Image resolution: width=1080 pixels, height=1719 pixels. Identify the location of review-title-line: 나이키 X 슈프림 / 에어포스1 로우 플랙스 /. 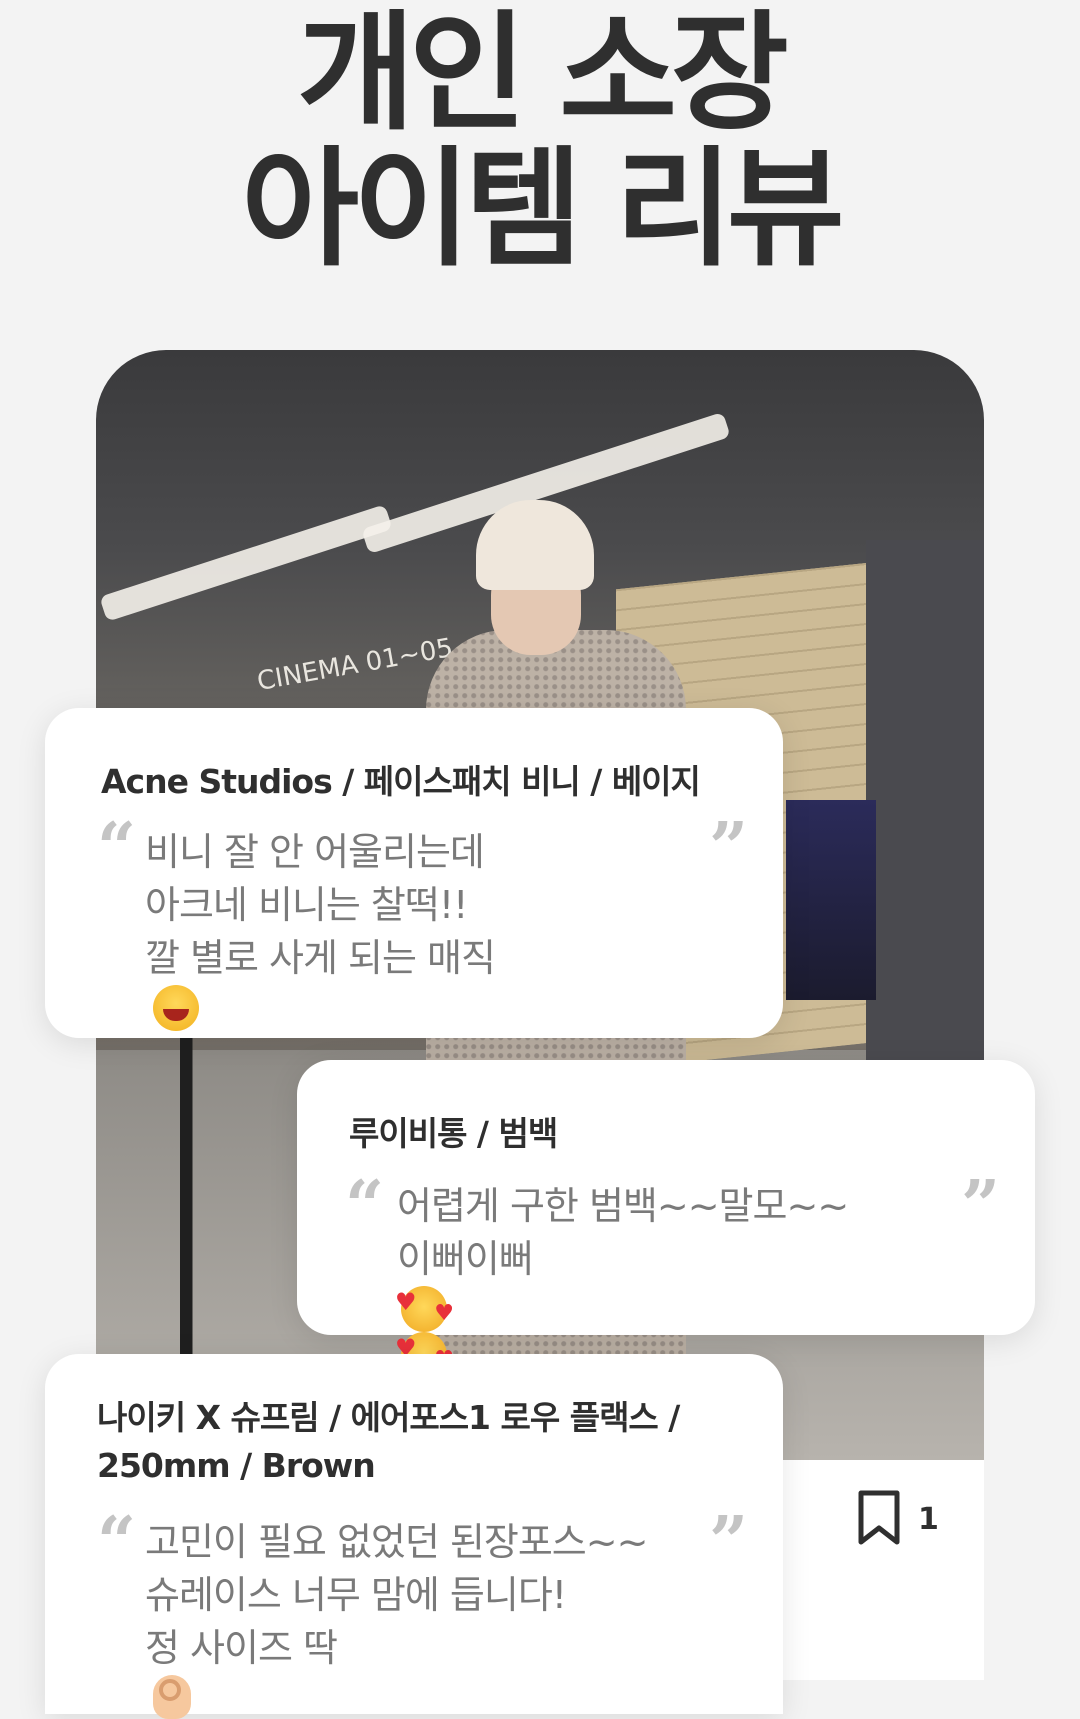
(388, 1417).